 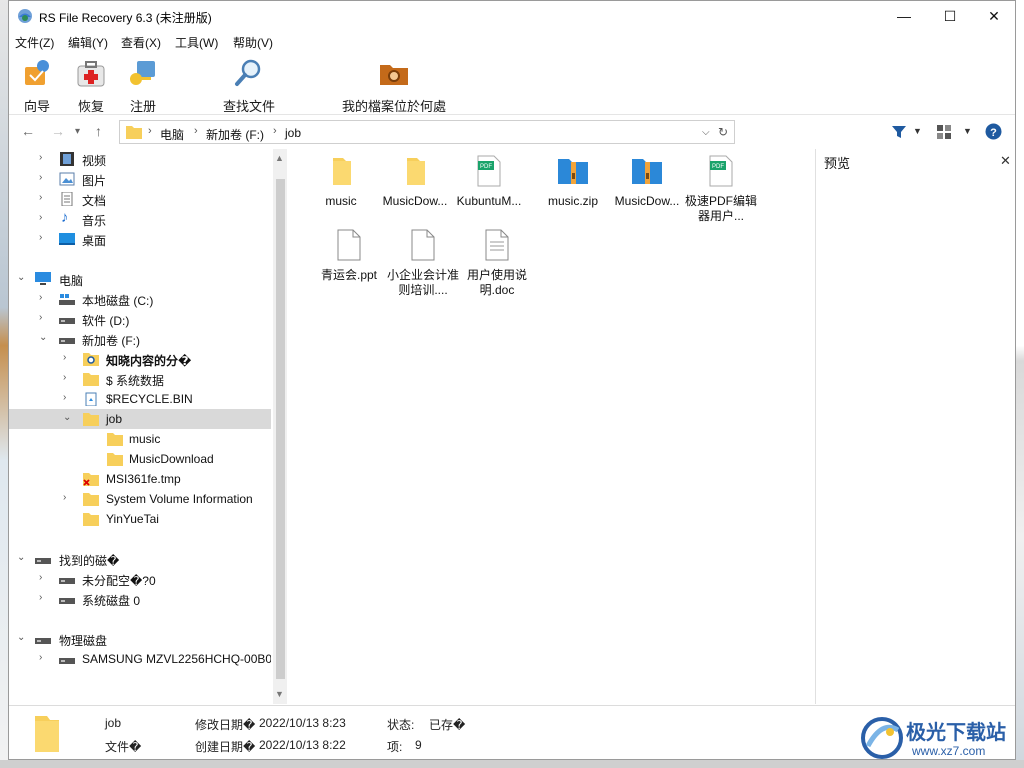 I want to click on tree-item-known-content: › 知晓内容的分�, so click(x=140, y=359).